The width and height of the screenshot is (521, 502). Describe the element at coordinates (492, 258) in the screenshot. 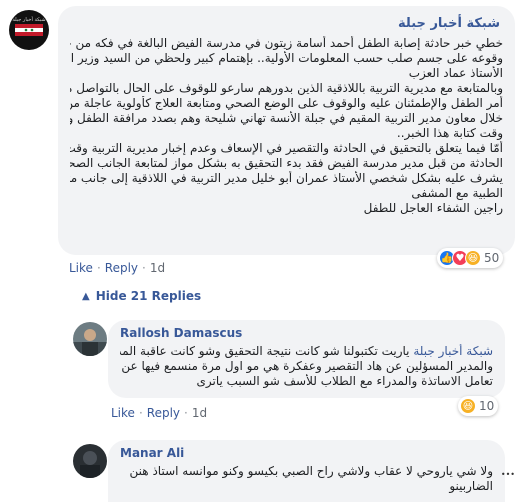

I see `reaction-count: 50` at that location.